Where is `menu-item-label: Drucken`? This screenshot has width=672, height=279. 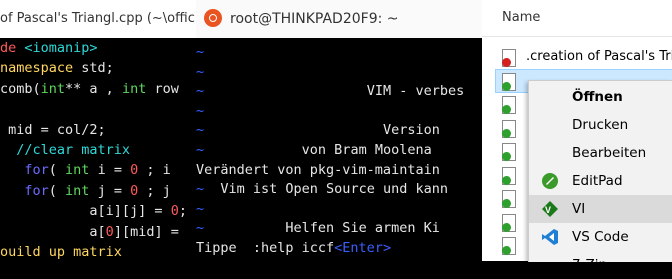 menu-item-label: Drucken is located at coordinates (600, 125).